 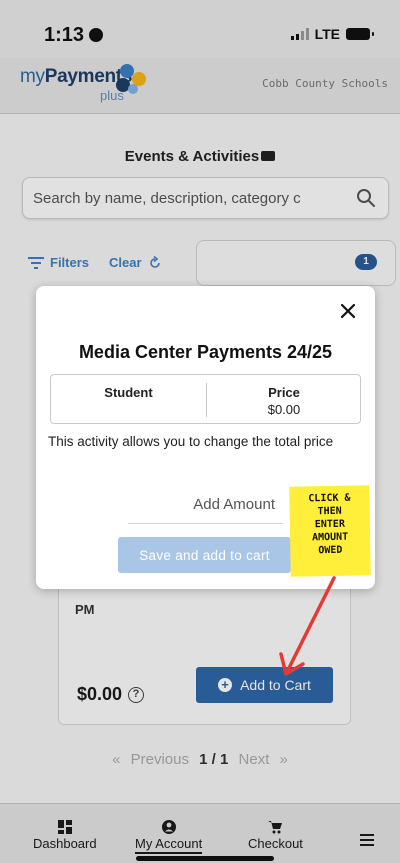 What do you see at coordinates (284, 409) in the screenshot?
I see `price-value: $0.00` at bounding box center [284, 409].